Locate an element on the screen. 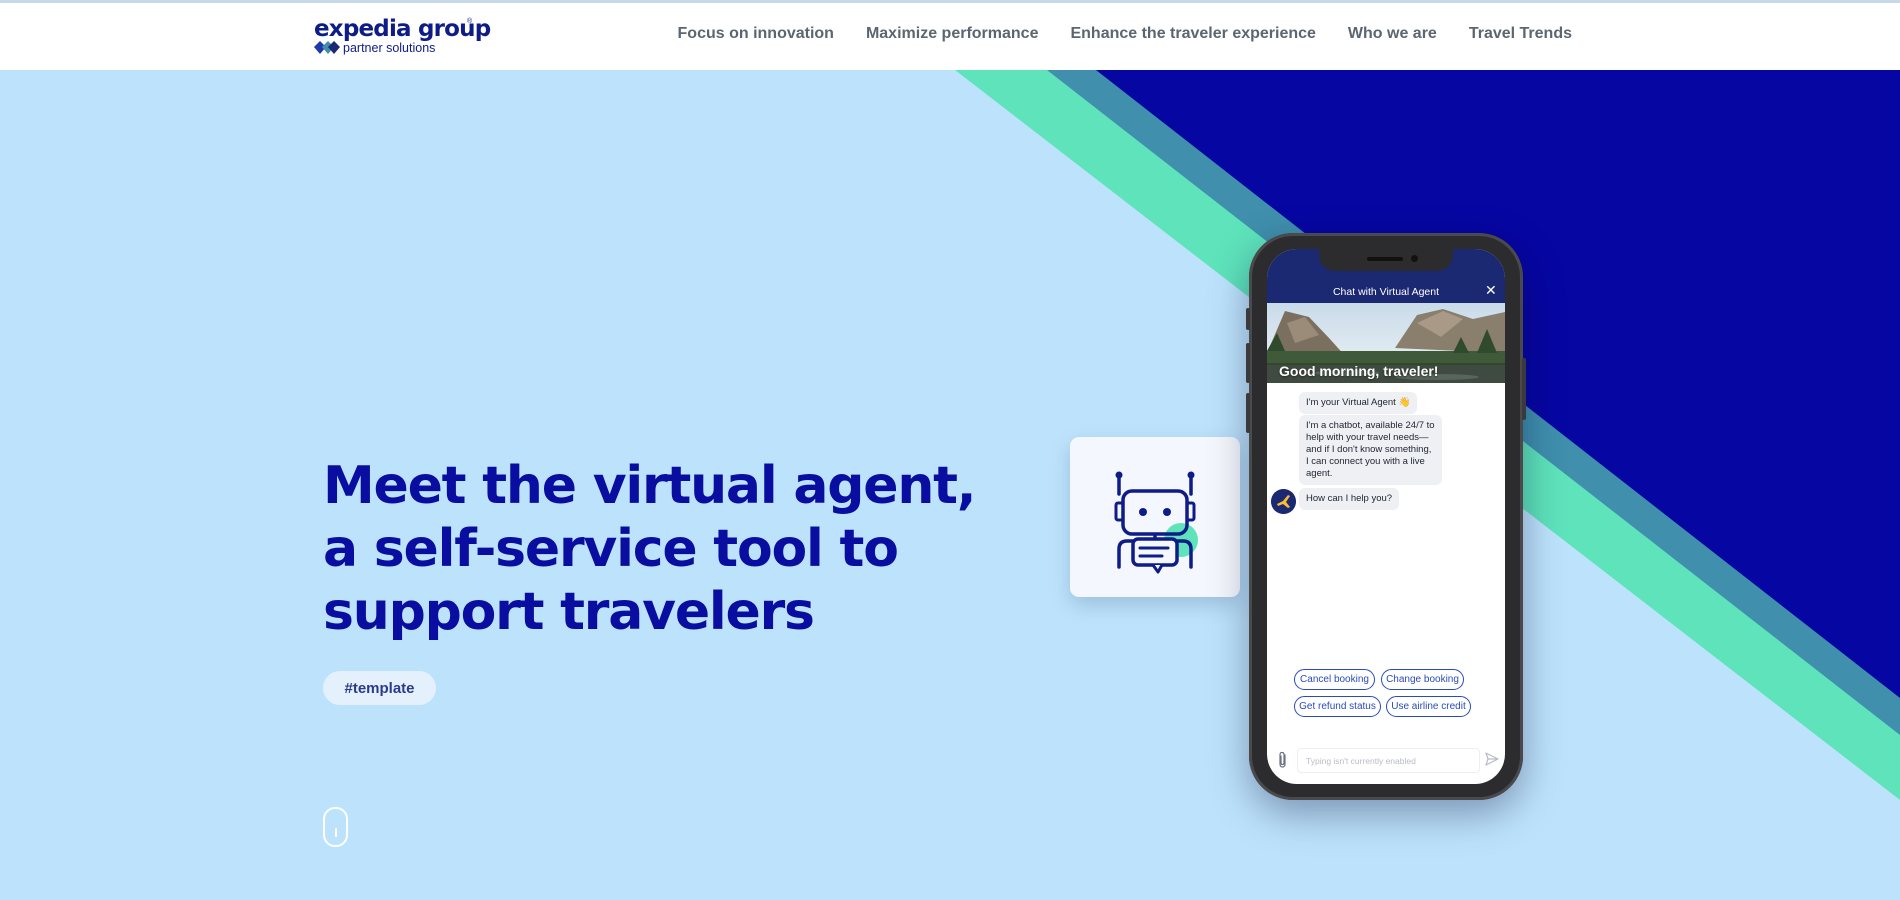  logo-mark-icon is located at coordinates (327, 47).